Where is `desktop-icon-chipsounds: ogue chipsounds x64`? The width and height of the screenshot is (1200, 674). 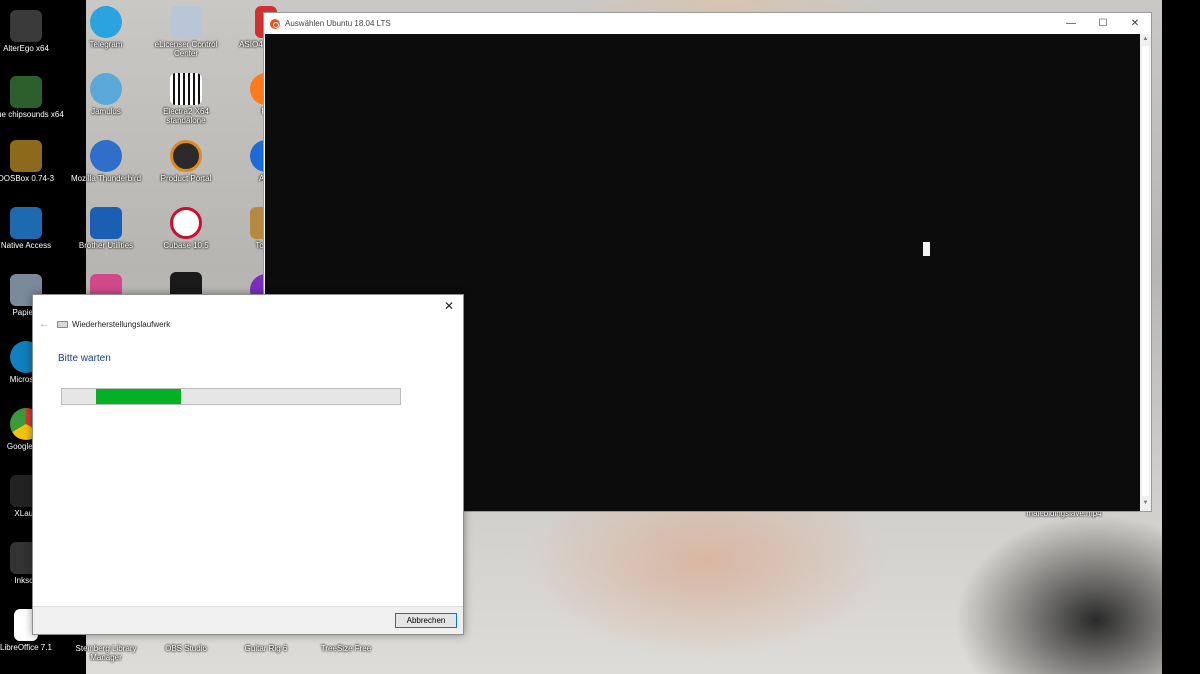 desktop-icon-chipsounds: ogue chipsounds x64 is located at coordinates (33, 97).